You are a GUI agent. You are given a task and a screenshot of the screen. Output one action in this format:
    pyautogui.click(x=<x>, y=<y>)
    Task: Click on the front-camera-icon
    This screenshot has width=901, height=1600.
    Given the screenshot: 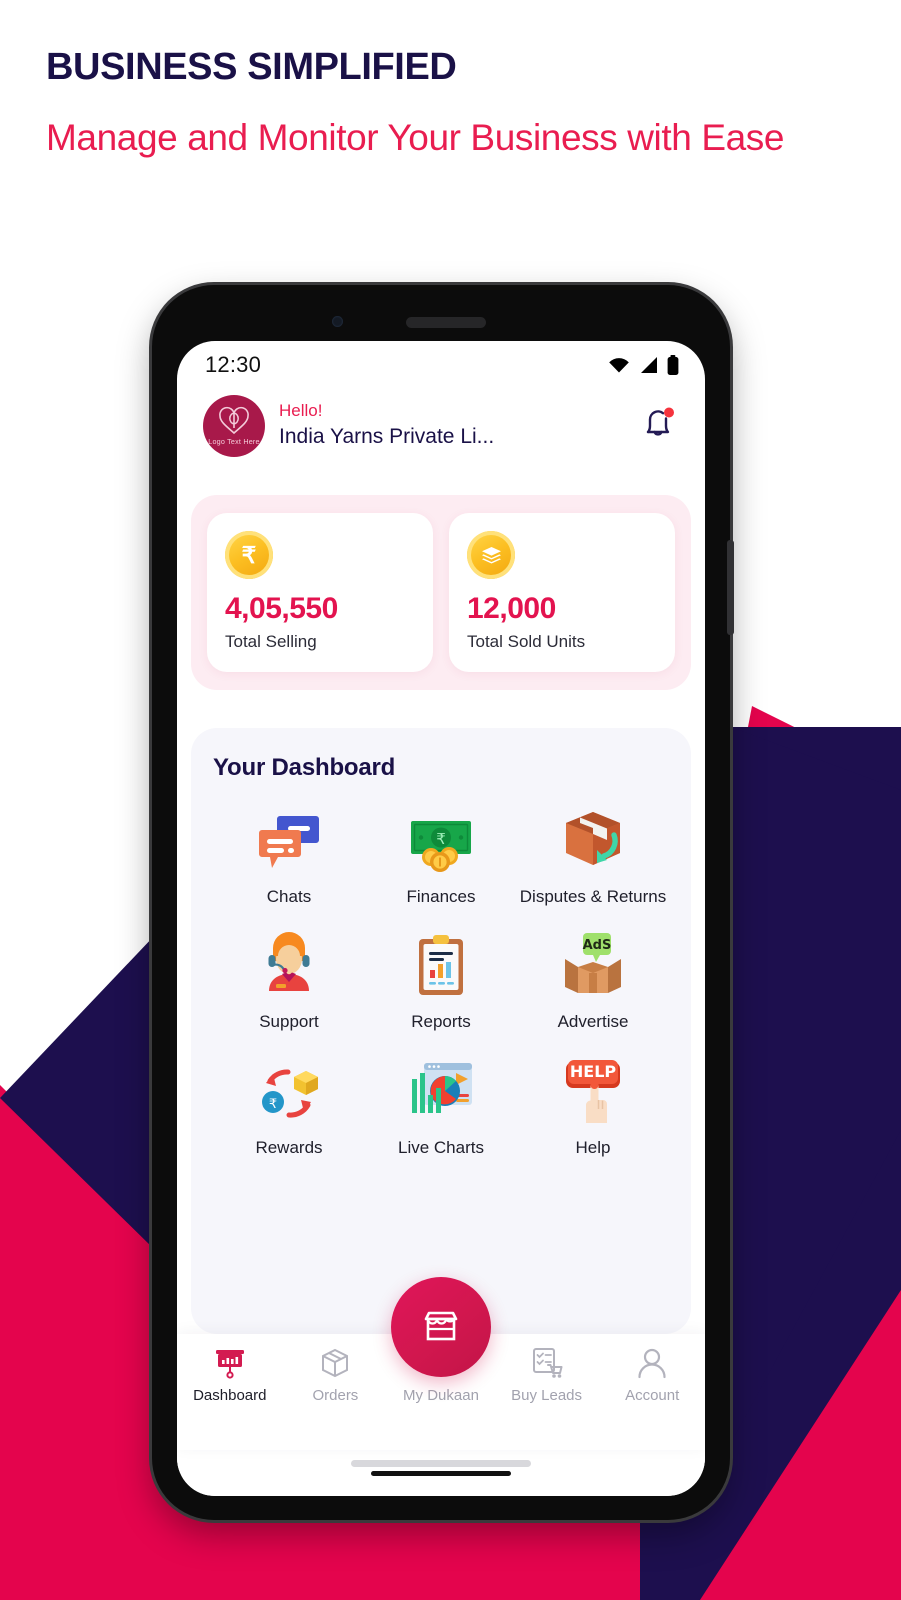 What is the action you would take?
    pyautogui.click(x=337, y=321)
    